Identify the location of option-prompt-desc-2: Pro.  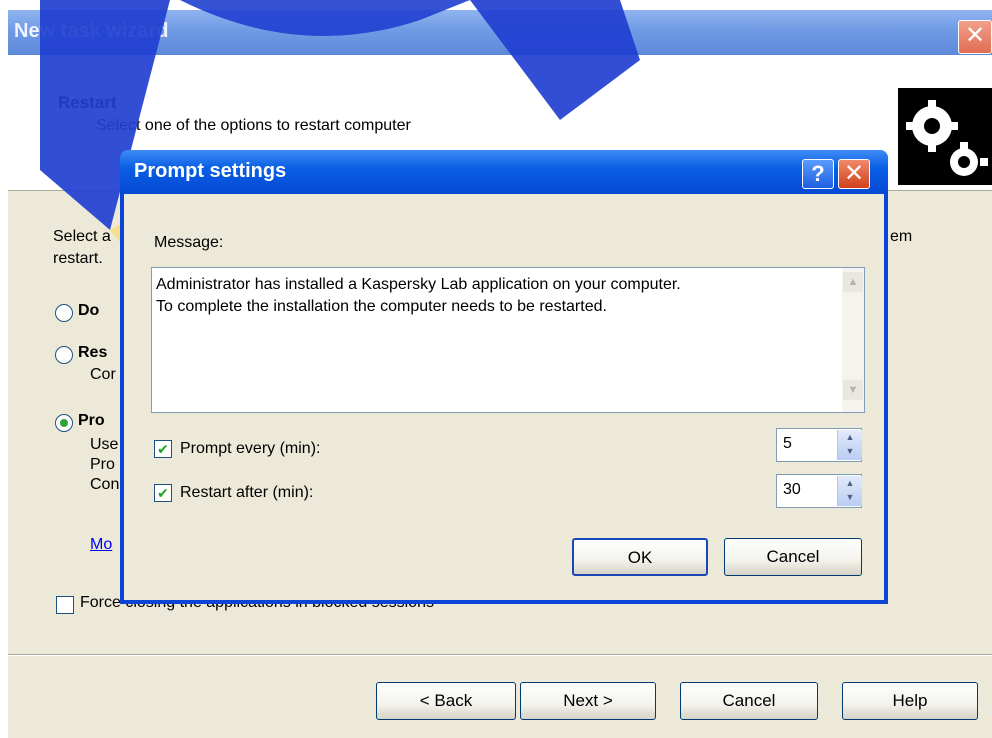
(102, 464).